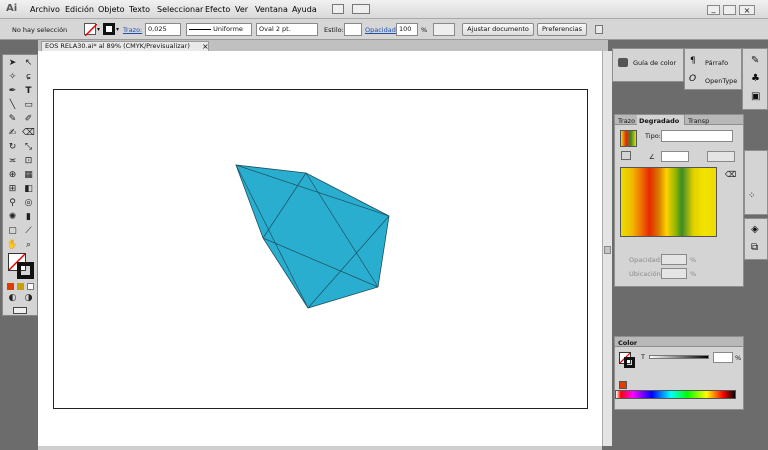 The image size is (768, 450). I want to click on angle-field, so click(675, 156).